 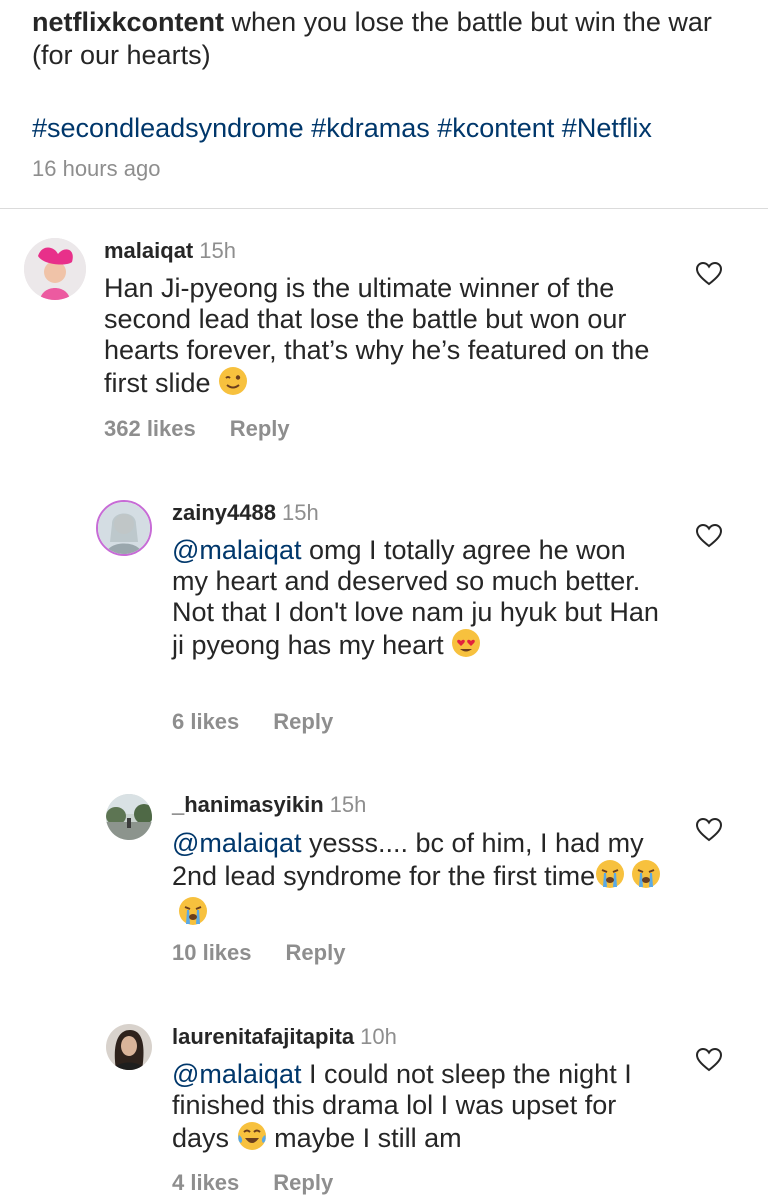 I want to click on comment-username: _hanimasyikin, so click(x=248, y=804).